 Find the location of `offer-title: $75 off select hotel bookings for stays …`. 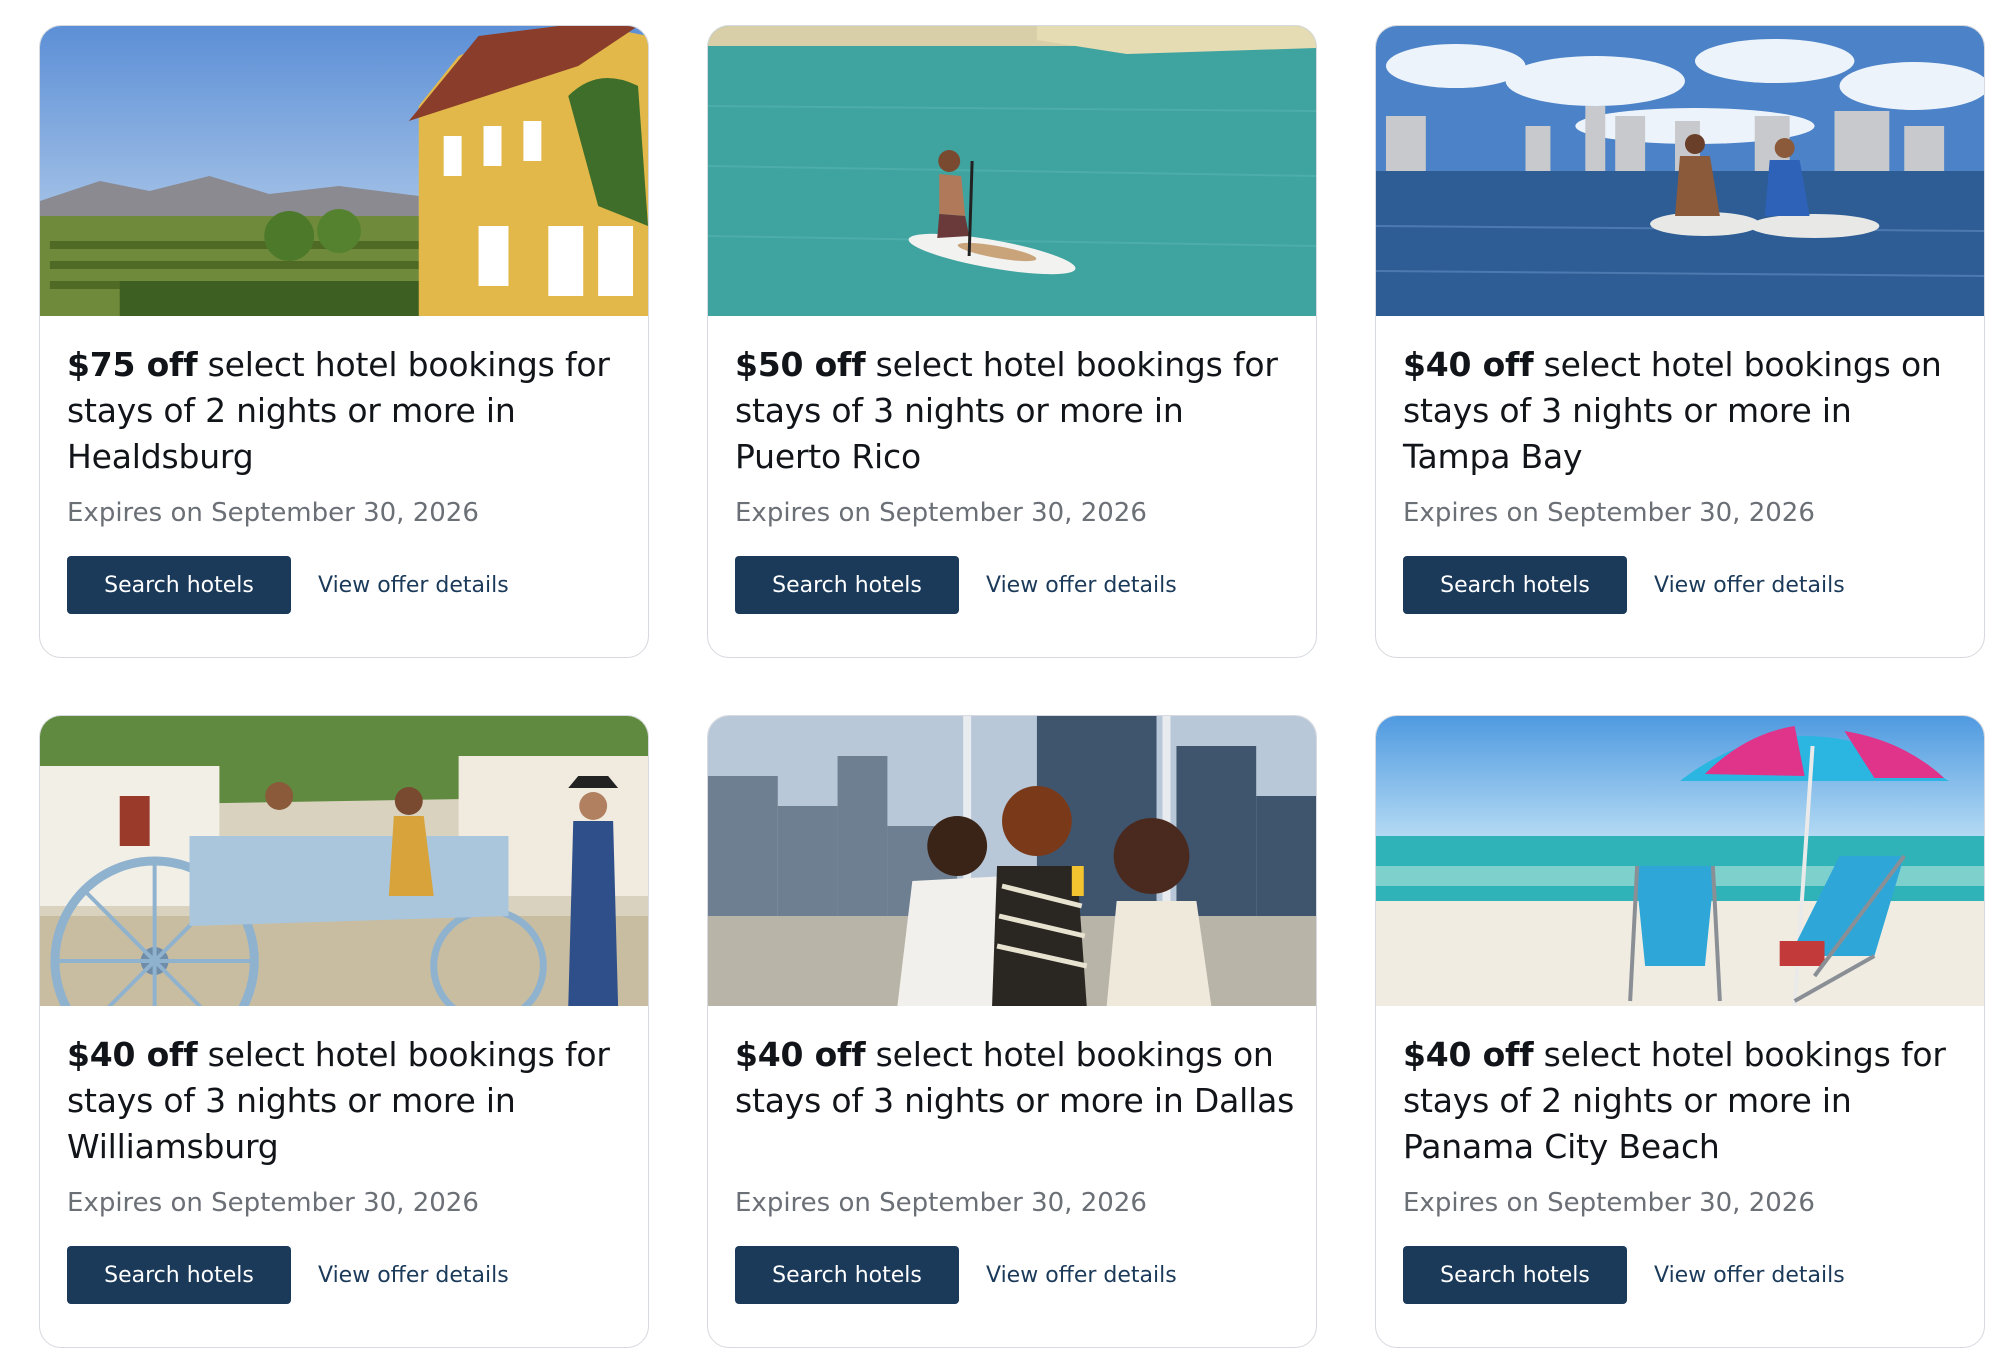

offer-title: $75 off select hotel bookings for stays … is located at coordinates (347, 411).